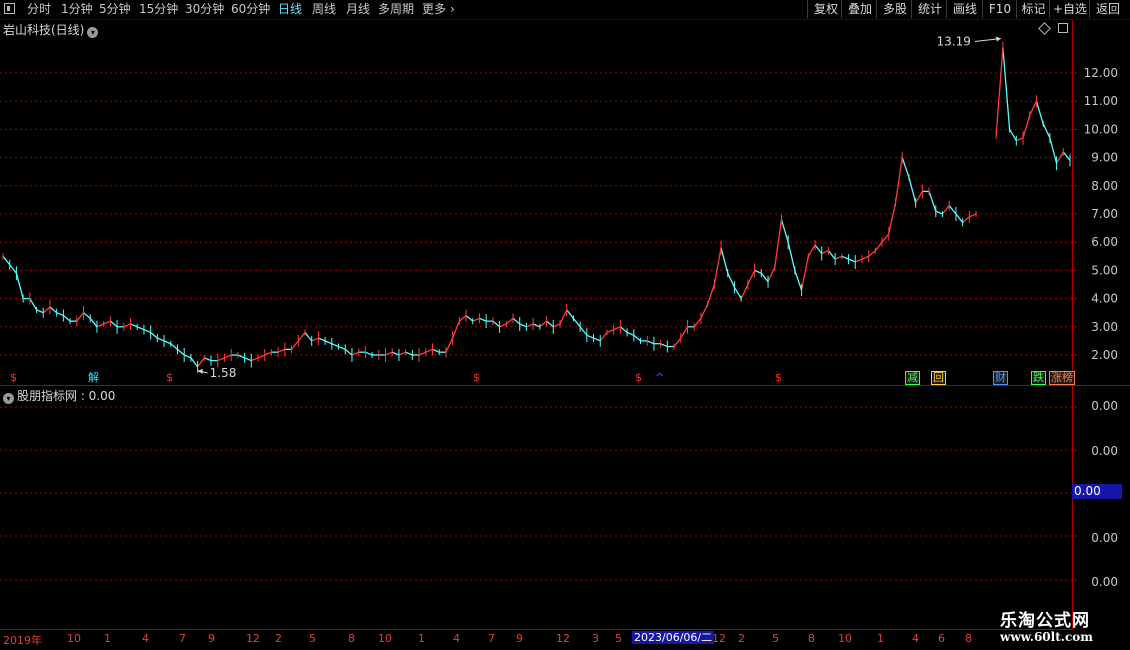  Describe the element at coordinates (39, 9) in the screenshot. I see `tab-0: 分时` at that location.